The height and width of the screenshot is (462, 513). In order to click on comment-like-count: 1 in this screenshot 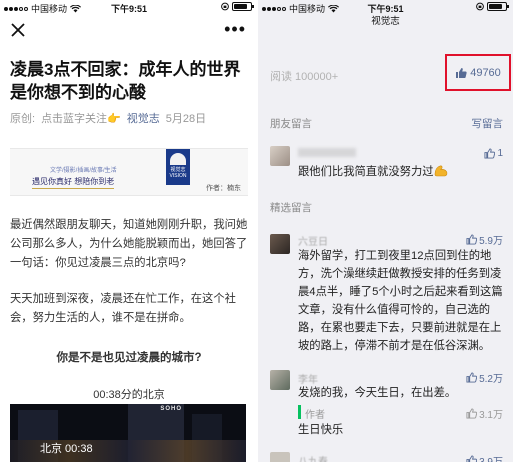, I will do `click(500, 153)`.